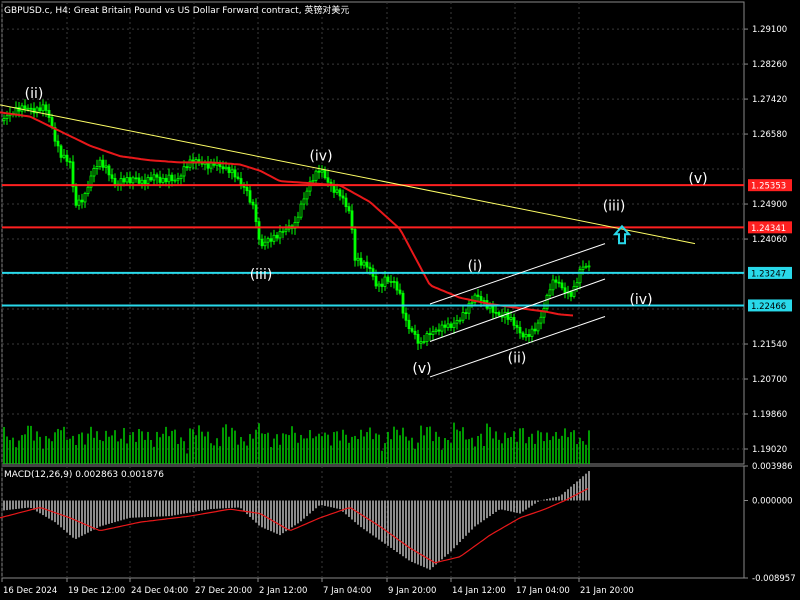  I want to click on wave-label: (iii), so click(614, 206).